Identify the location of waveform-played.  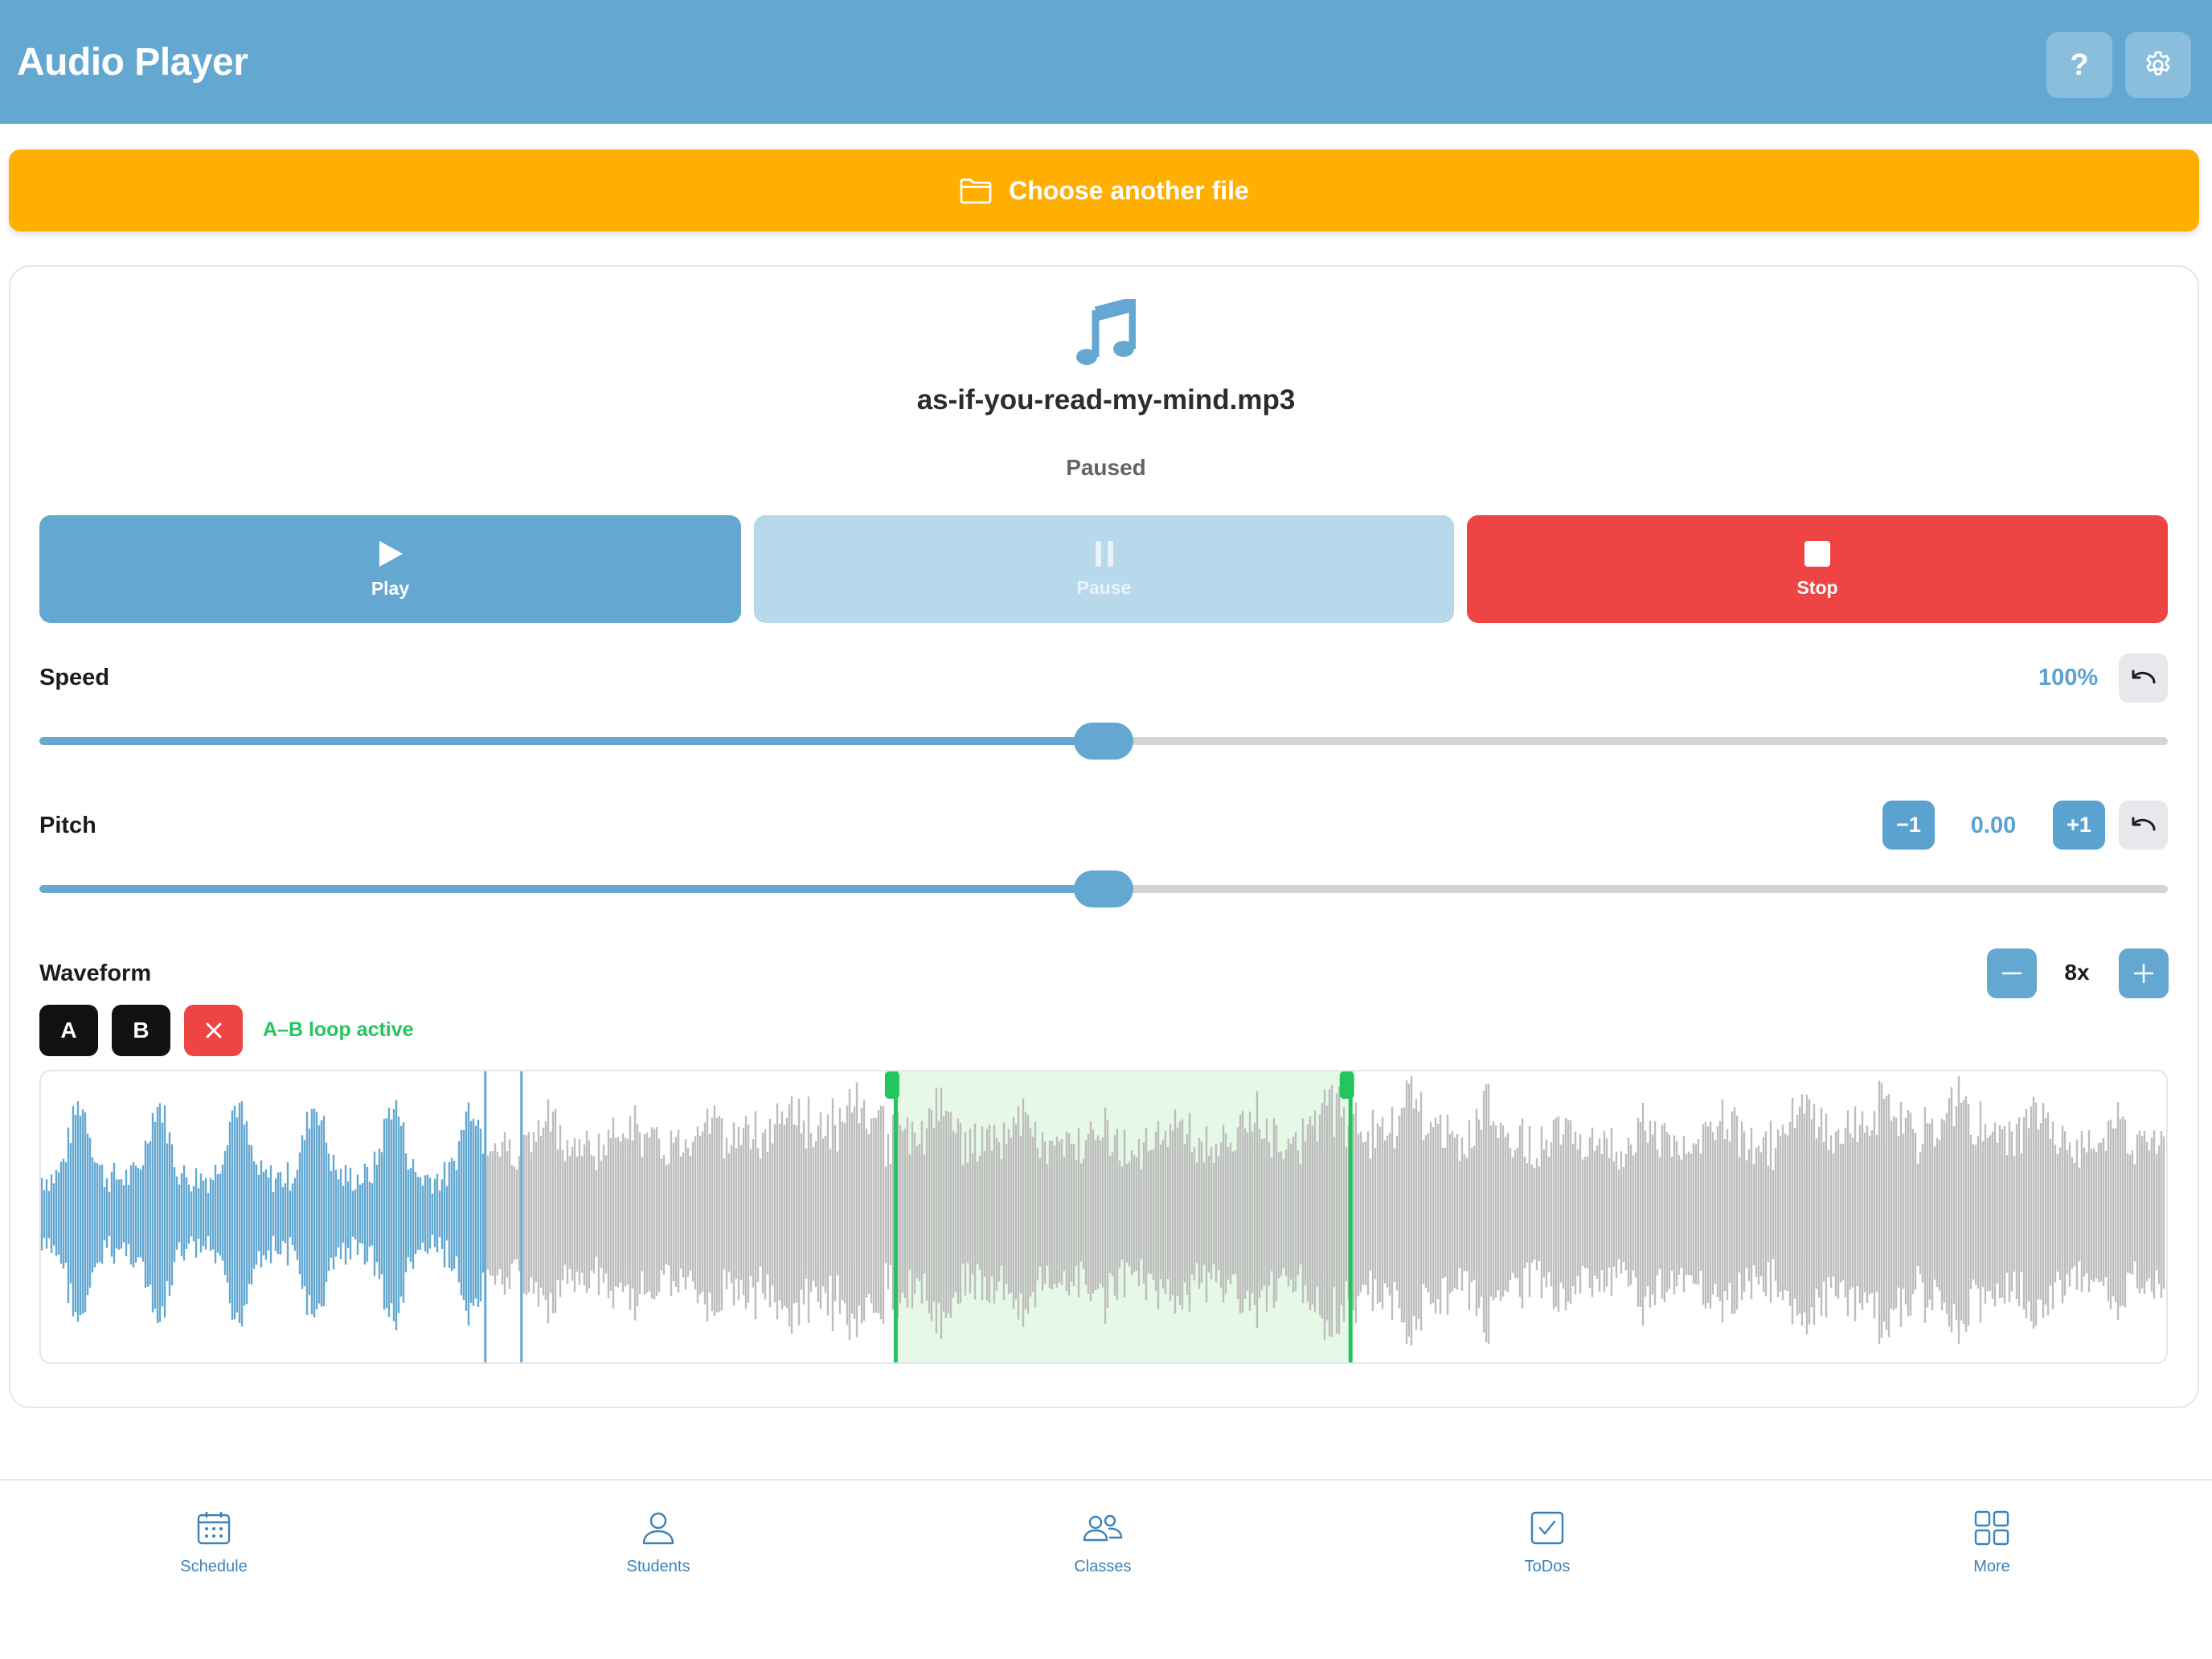
(264, 1215).